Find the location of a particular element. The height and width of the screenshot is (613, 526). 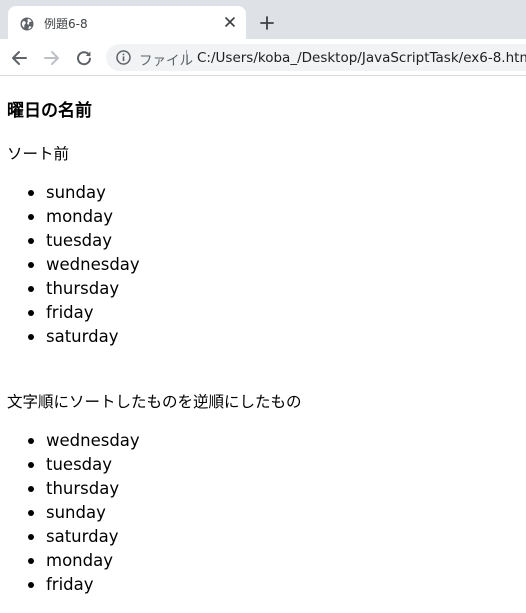

tab-title: 例題6-8 is located at coordinates (66, 24).